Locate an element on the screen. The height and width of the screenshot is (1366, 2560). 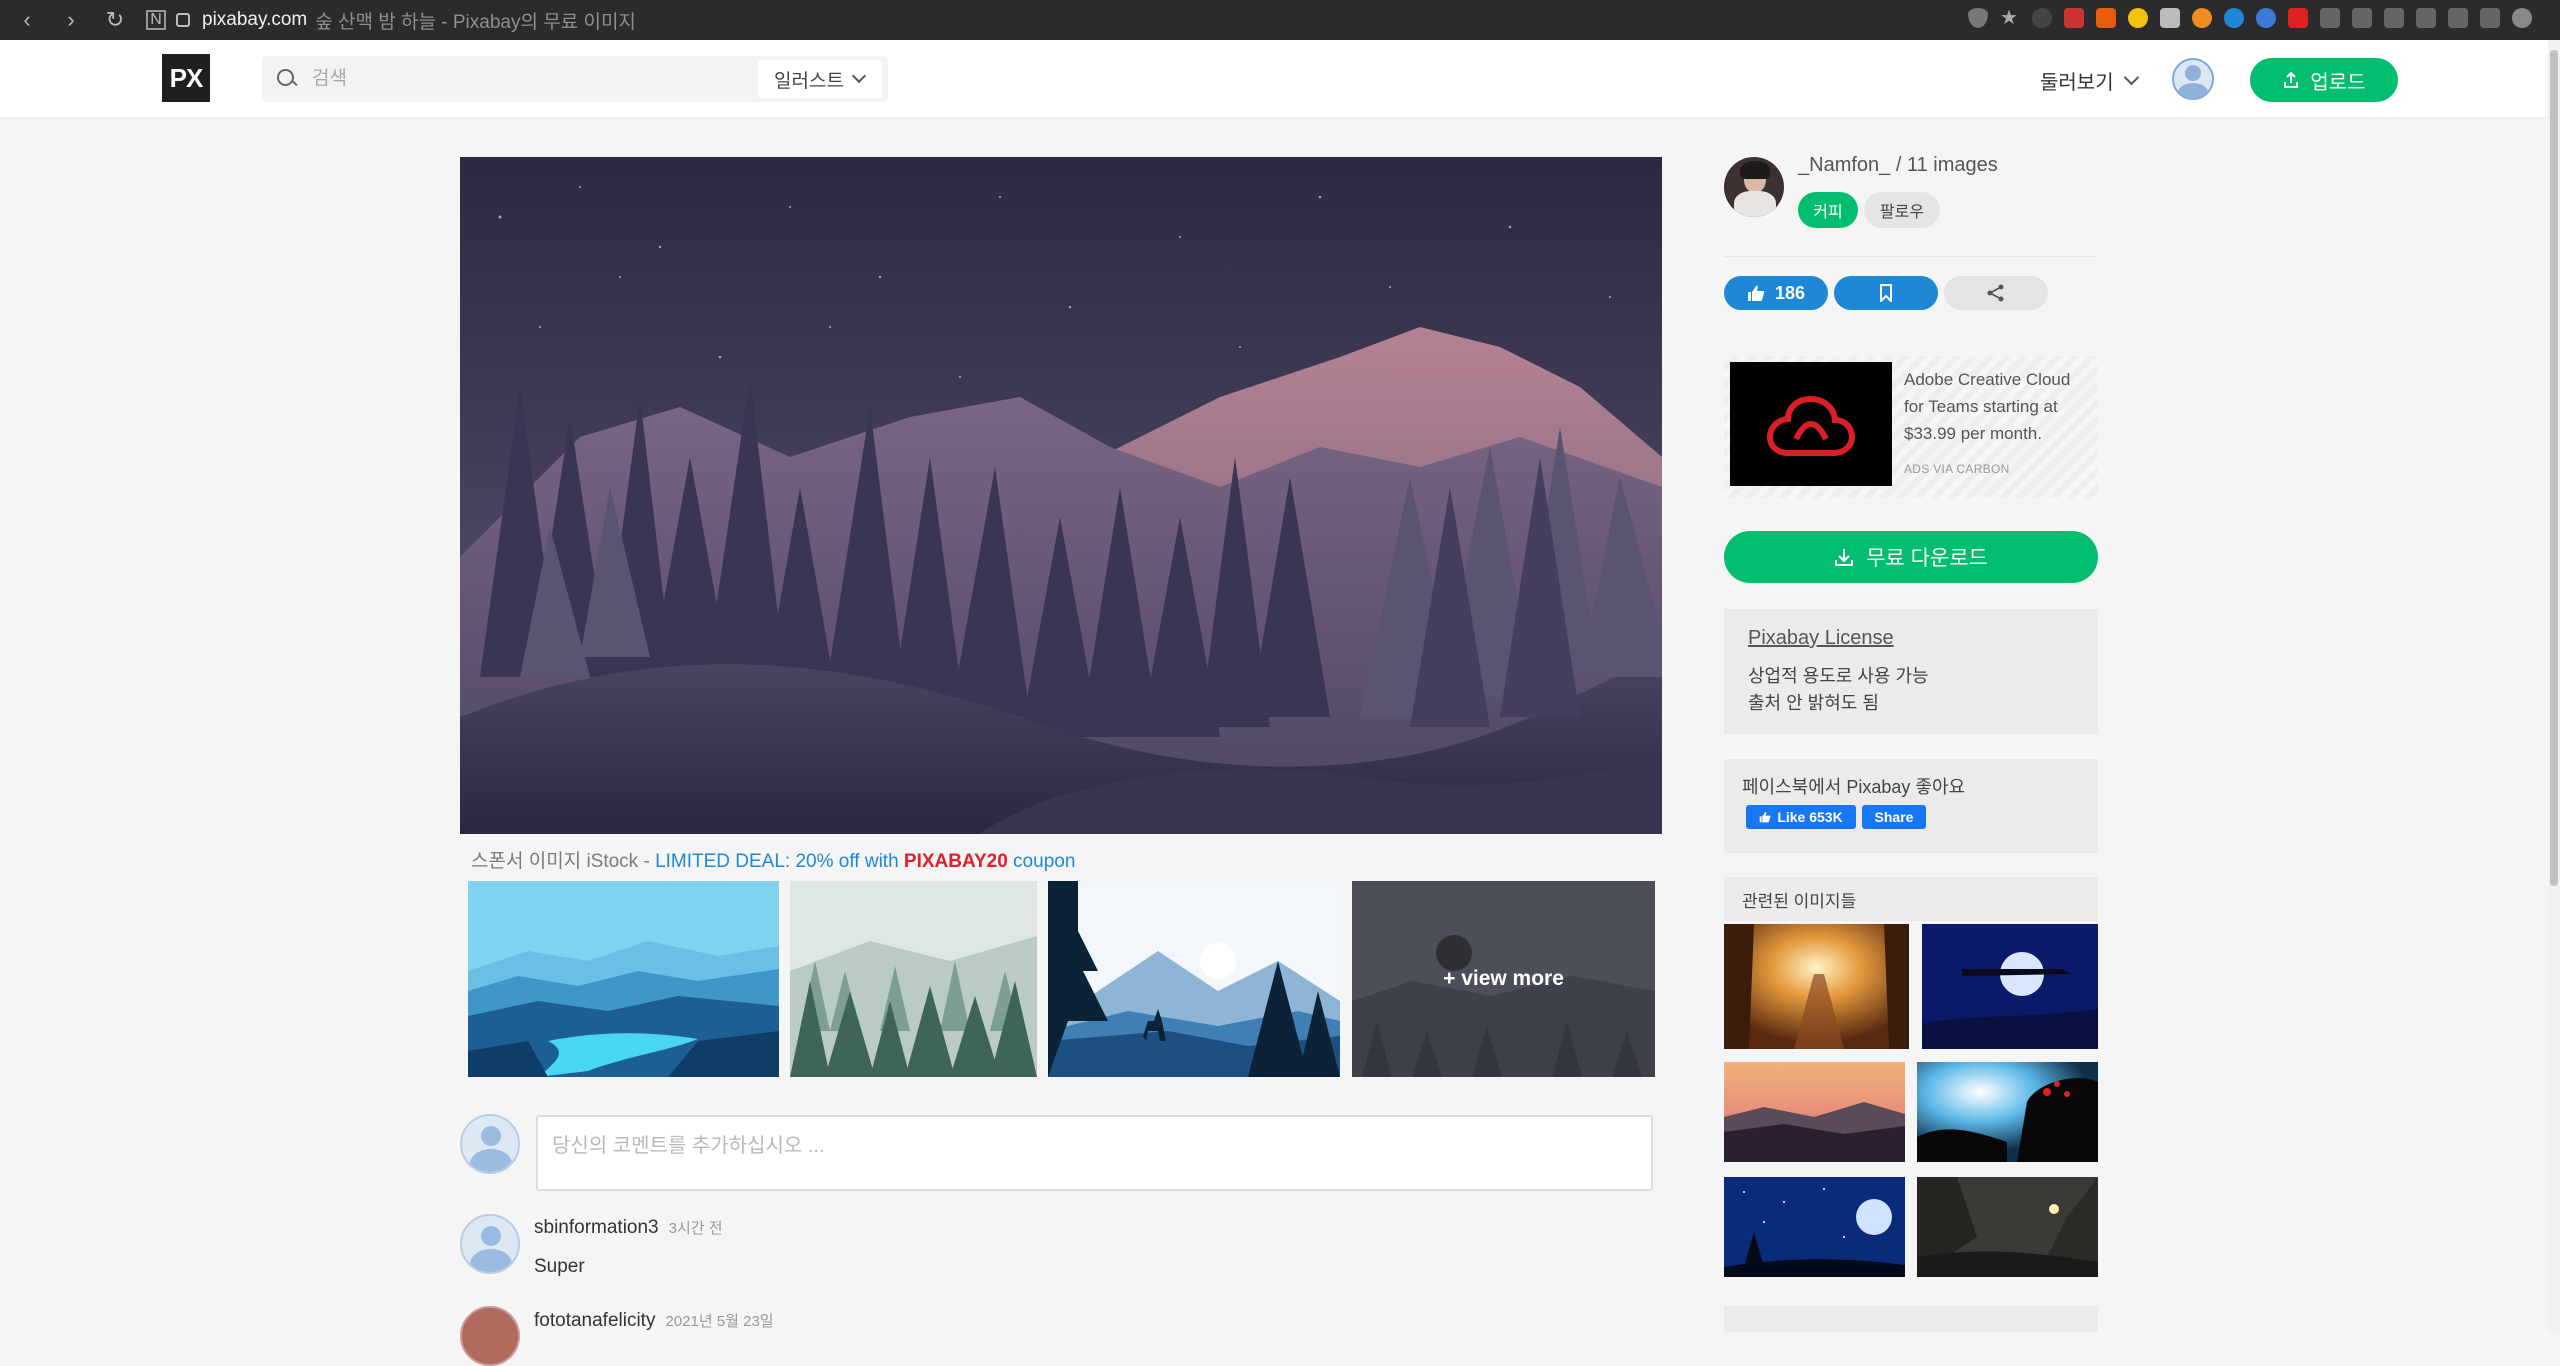
site-header: PX 일러스트 둘러보기 업로드 is located at coordinates (1280, 79).